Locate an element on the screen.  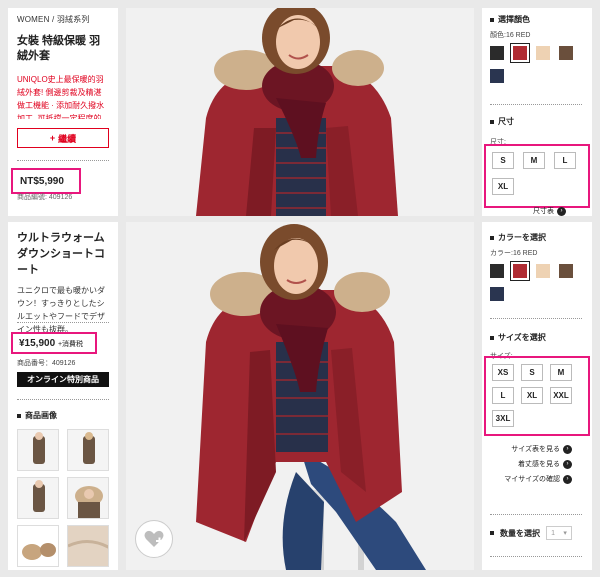
lining-detail-image is located at coordinates (88, 546).